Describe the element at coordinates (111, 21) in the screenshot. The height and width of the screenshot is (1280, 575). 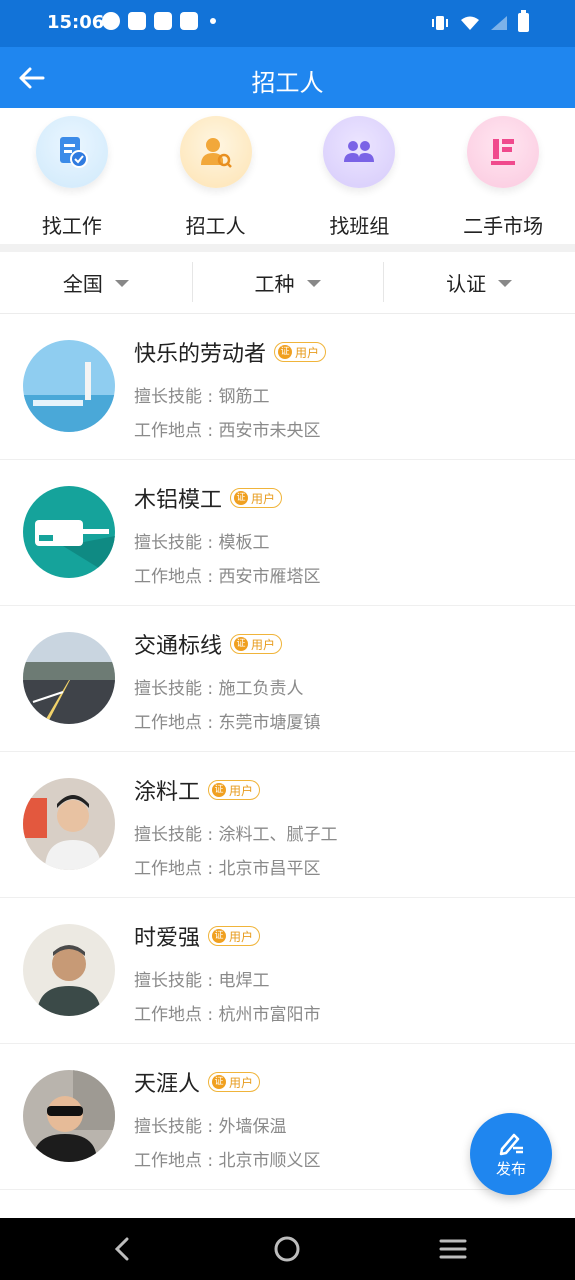
I see `notification-icon` at that location.